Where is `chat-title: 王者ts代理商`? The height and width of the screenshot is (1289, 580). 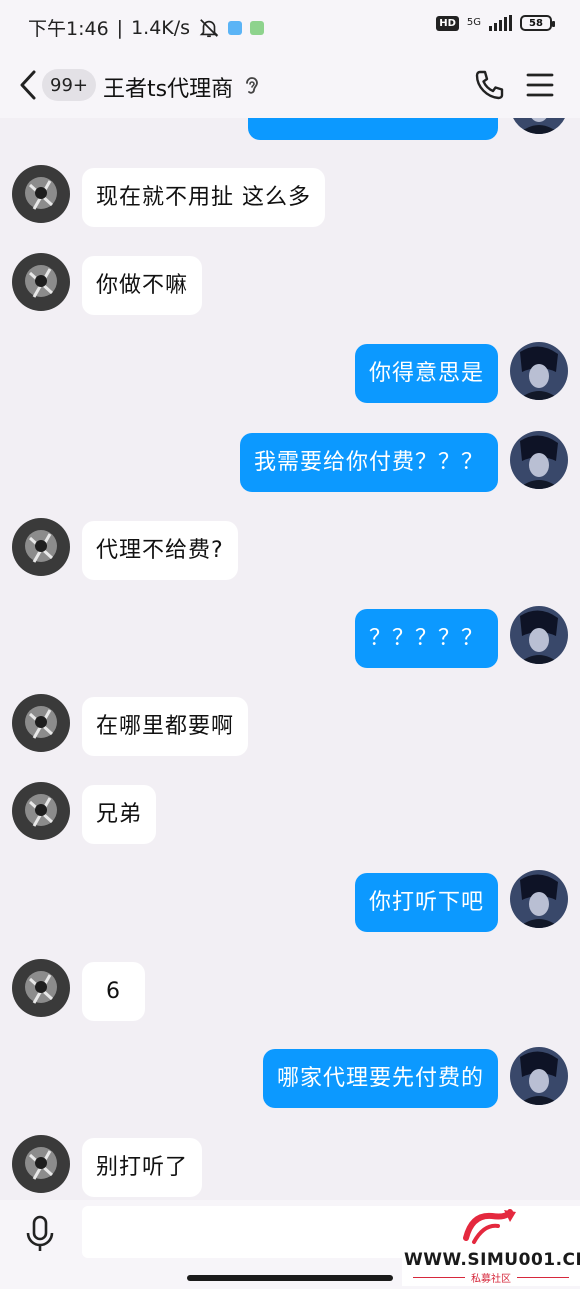
chat-title: 王者ts代理商 is located at coordinates (168, 89).